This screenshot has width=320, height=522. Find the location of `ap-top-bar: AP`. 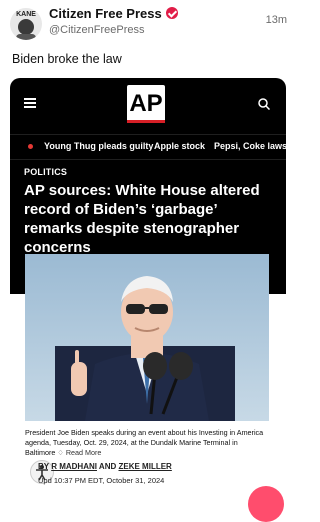

ap-top-bar: AP is located at coordinates (148, 104).